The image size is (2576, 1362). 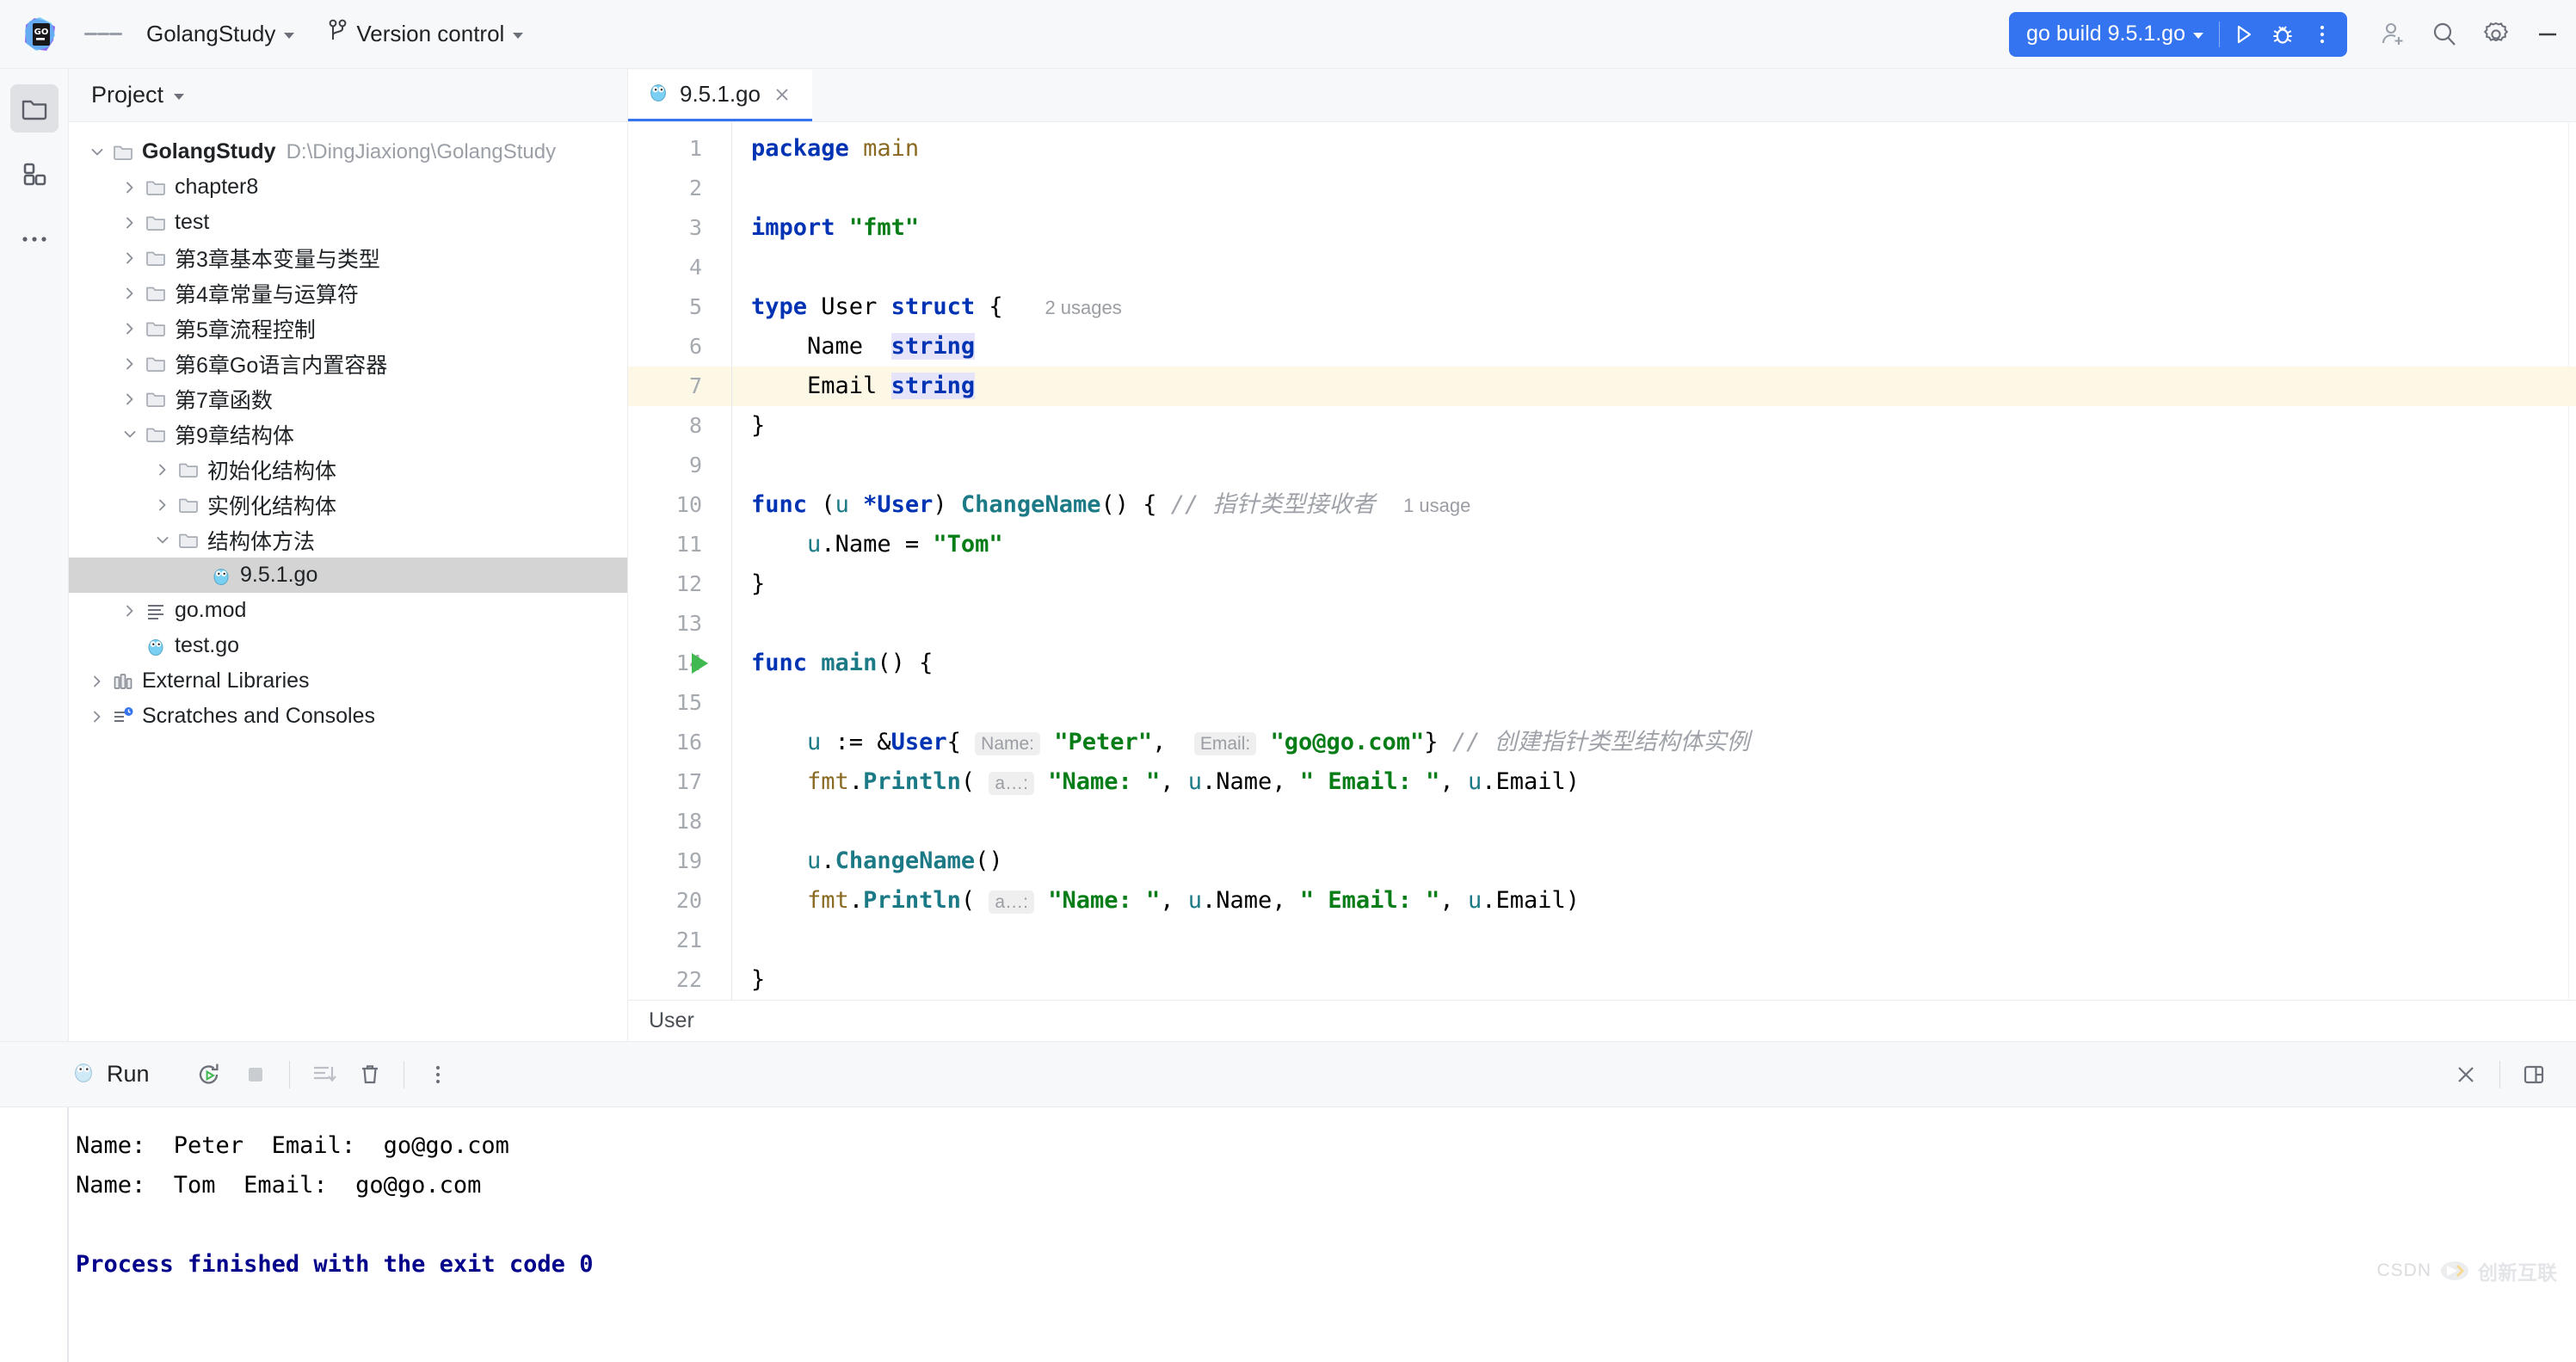 What do you see at coordinates (348, 716) in the screenshot?
I see `tree-row: Scratches and Consoles` at bounding box center [348, 716].